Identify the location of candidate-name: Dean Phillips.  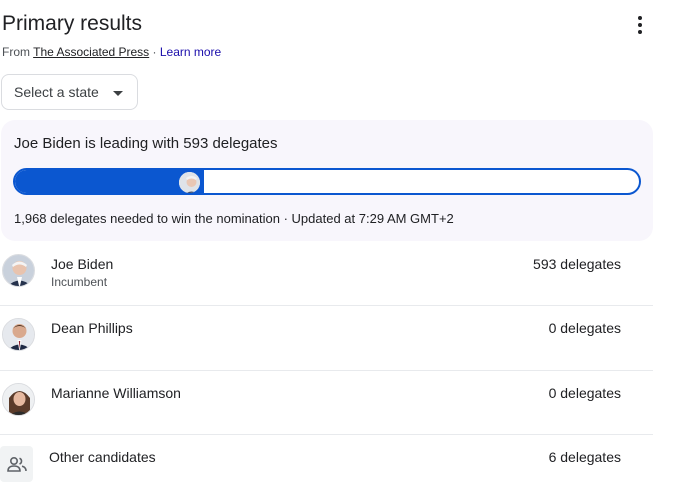
(92, 328).